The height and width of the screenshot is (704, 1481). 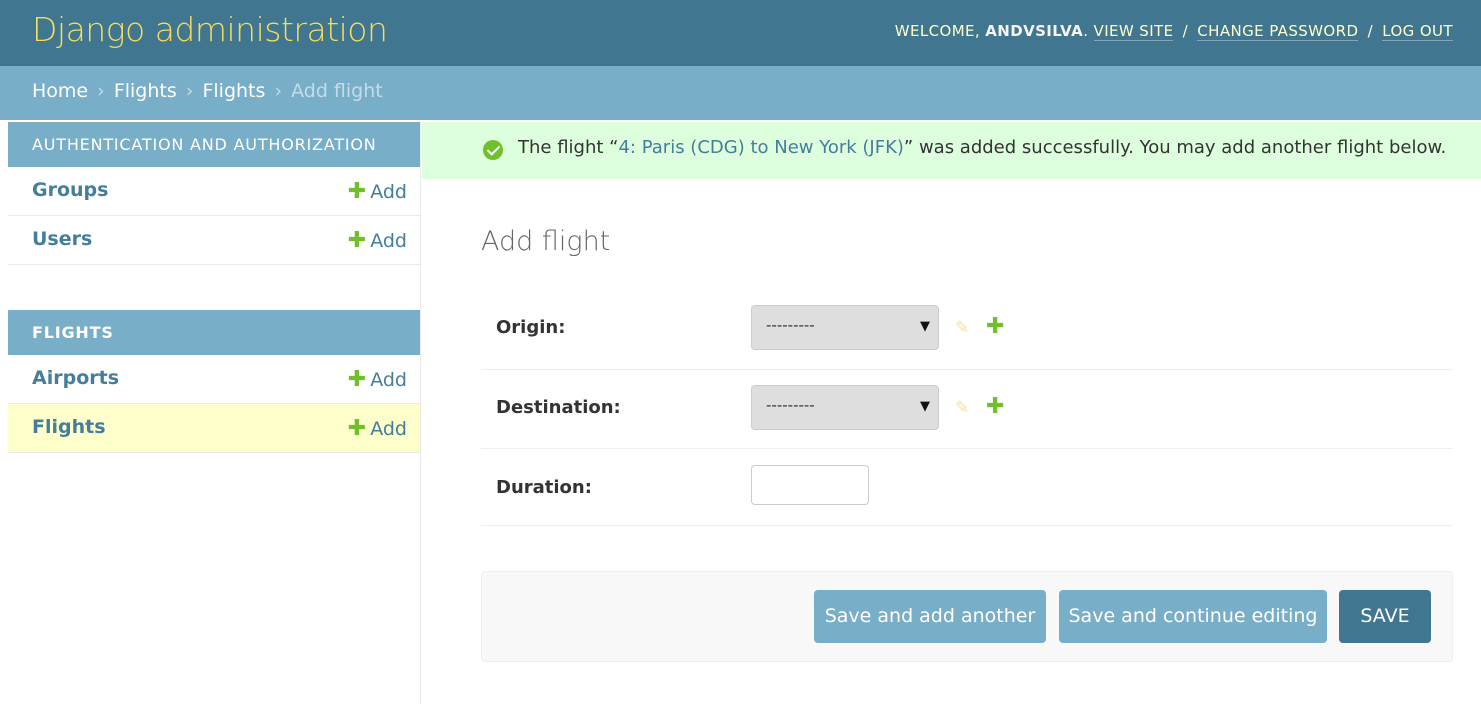 What do you see at coordinates (1385, 616) in the screenshot?
I see `save-button: SAVE` at bounding box center [1385, 616].